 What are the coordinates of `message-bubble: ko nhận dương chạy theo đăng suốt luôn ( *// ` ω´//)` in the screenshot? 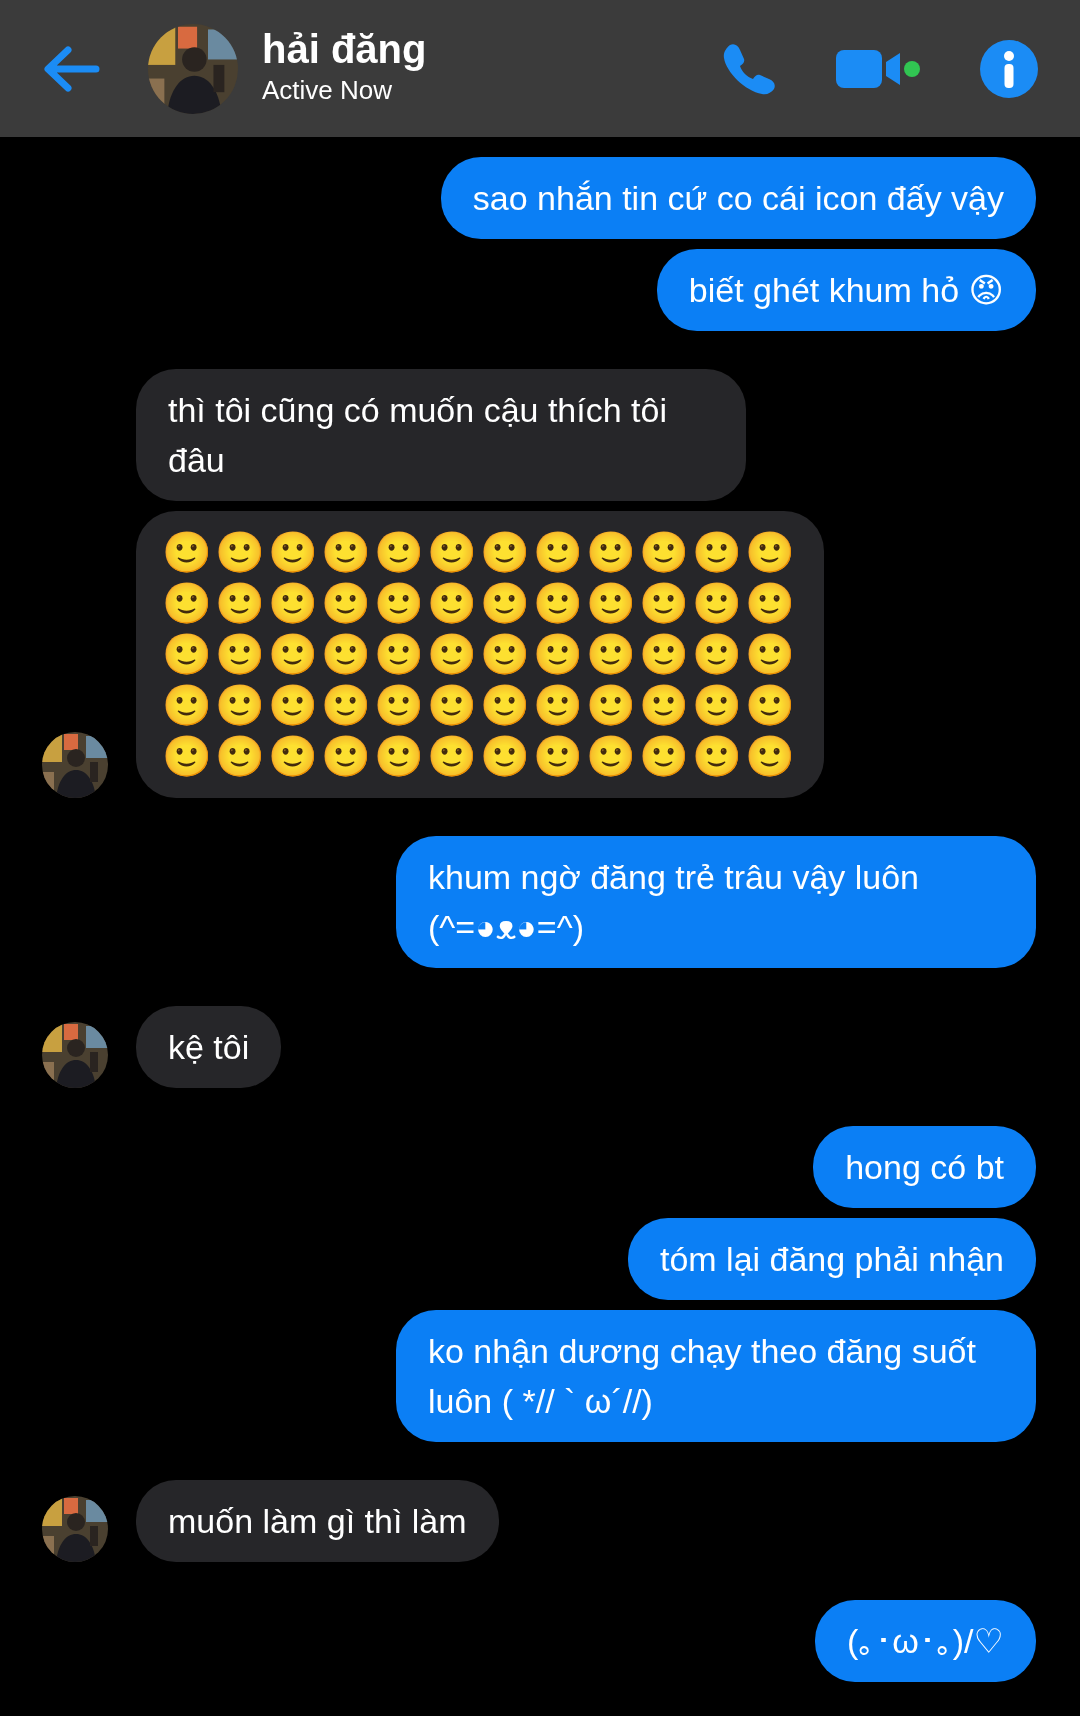 It's located at (716, 1376).